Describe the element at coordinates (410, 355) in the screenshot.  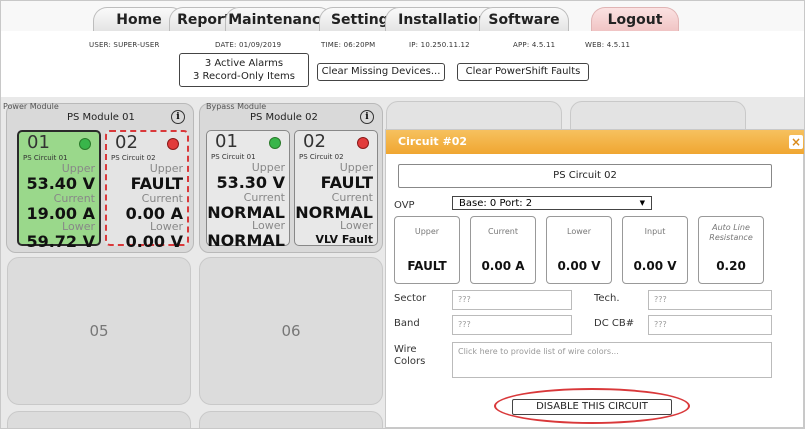
I see `wire-colors-label: Wire Colors` at that location.